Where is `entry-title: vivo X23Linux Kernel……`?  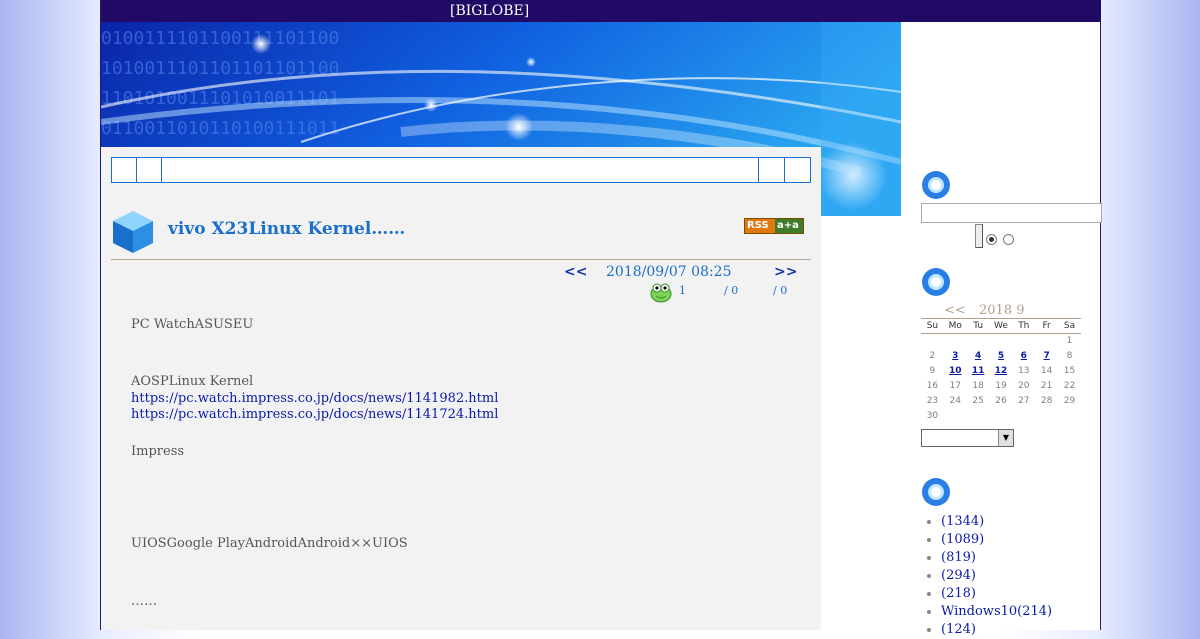 entry-title: vivo X23Linux Kernel…… is located at coordinates (286, 229).